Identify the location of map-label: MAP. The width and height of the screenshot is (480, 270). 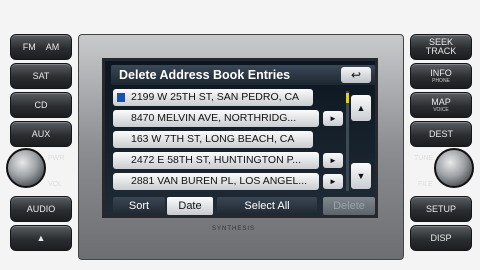
(441, 101).